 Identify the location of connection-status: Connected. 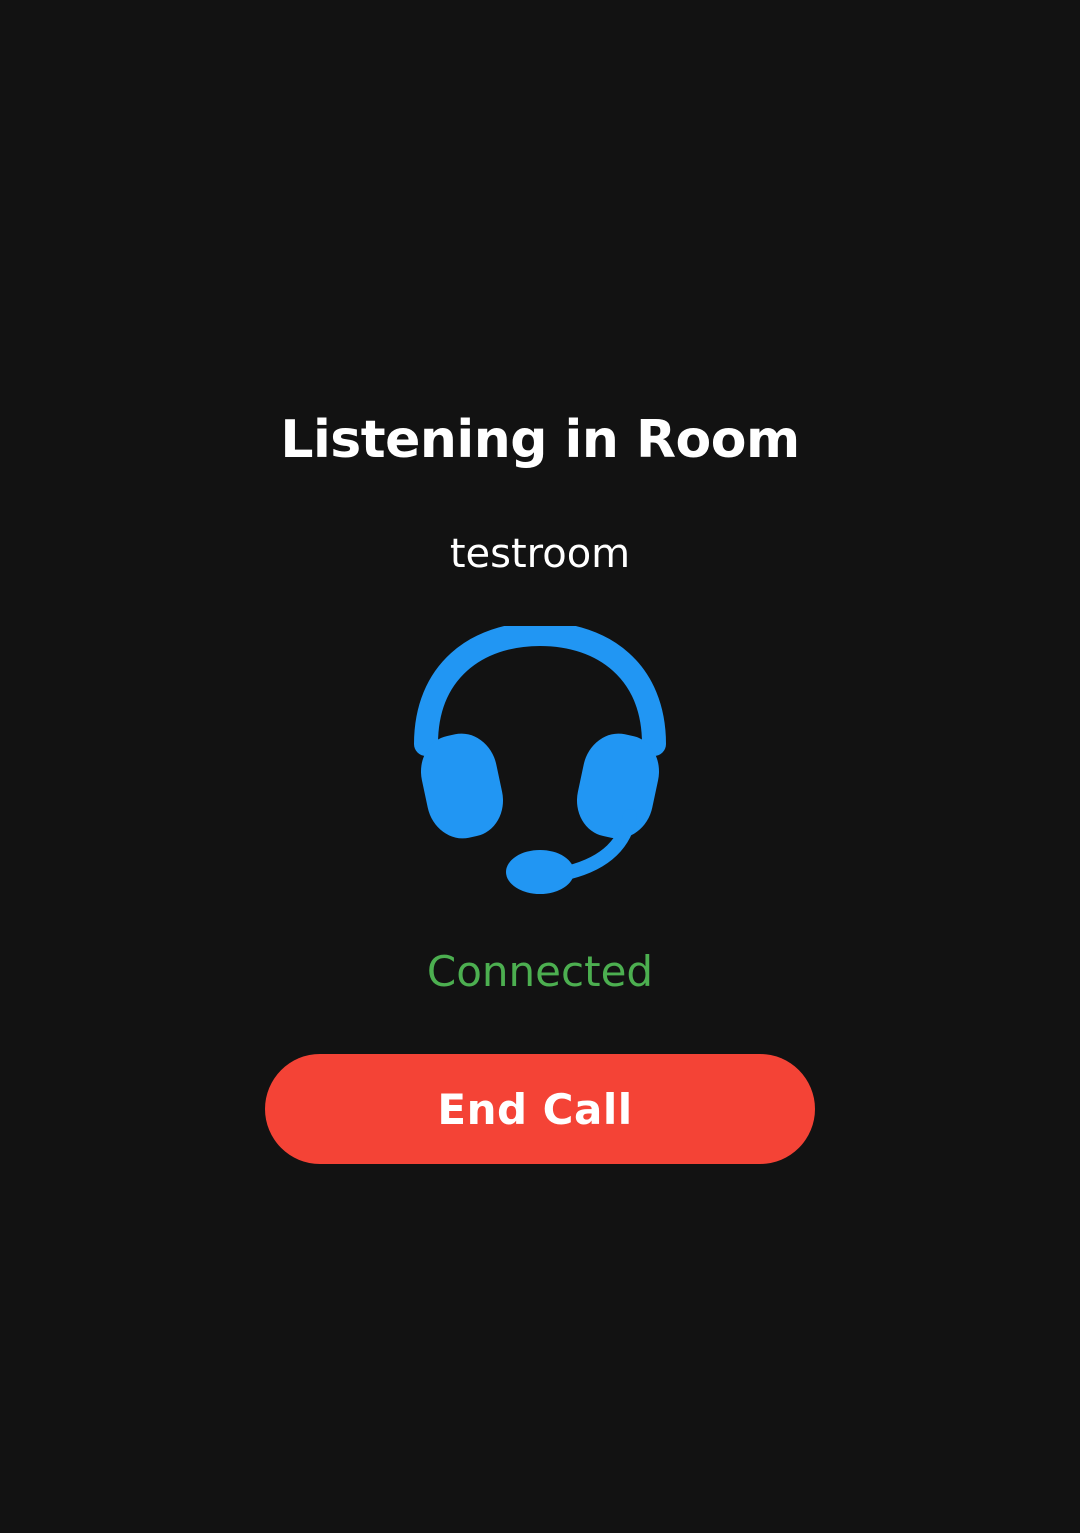
(540, 971).